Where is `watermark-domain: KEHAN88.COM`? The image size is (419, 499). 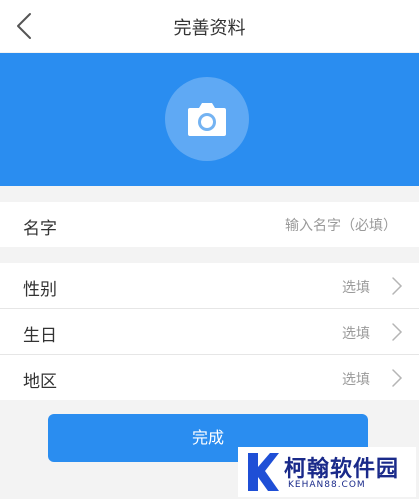
watermark-domain: KEHAN88.COM is located at coordinates (327, 485).